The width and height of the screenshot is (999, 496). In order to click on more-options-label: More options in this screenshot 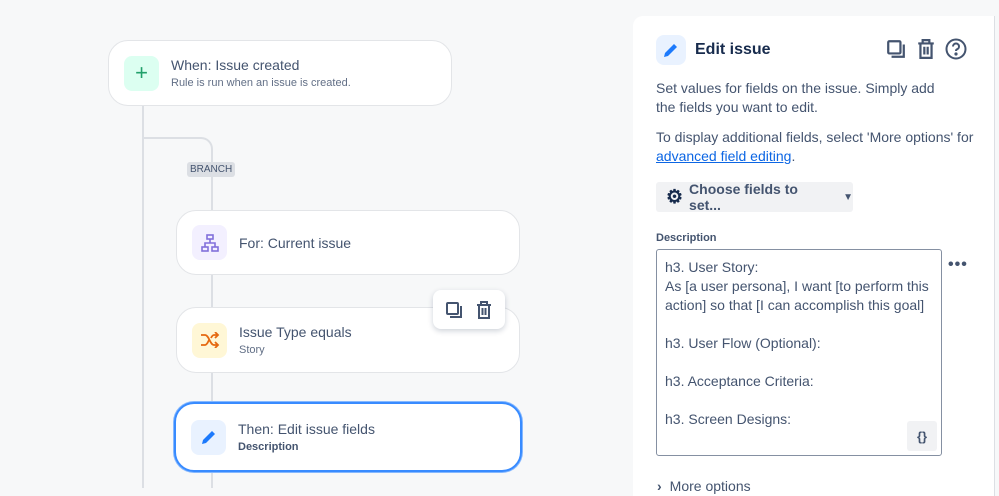, I will do `click(710, 486)`.